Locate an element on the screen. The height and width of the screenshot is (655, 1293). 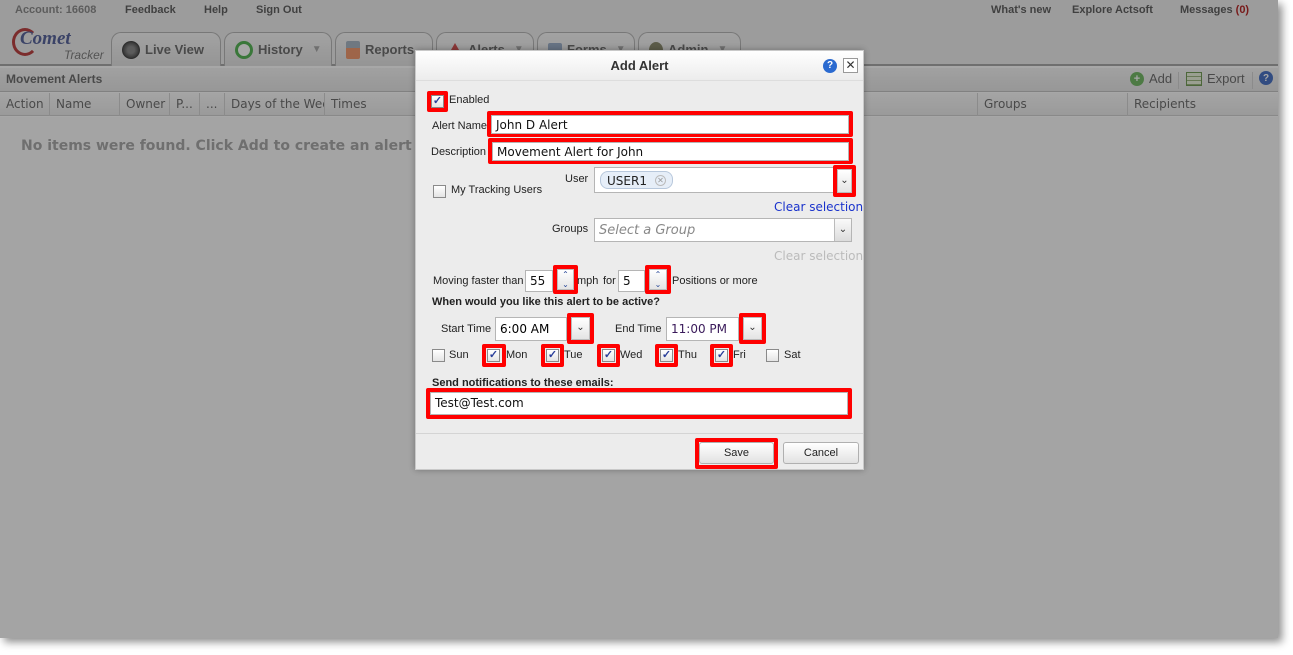
user-dropdown-toggle: ⌄ is located at coordinates (844, 181).